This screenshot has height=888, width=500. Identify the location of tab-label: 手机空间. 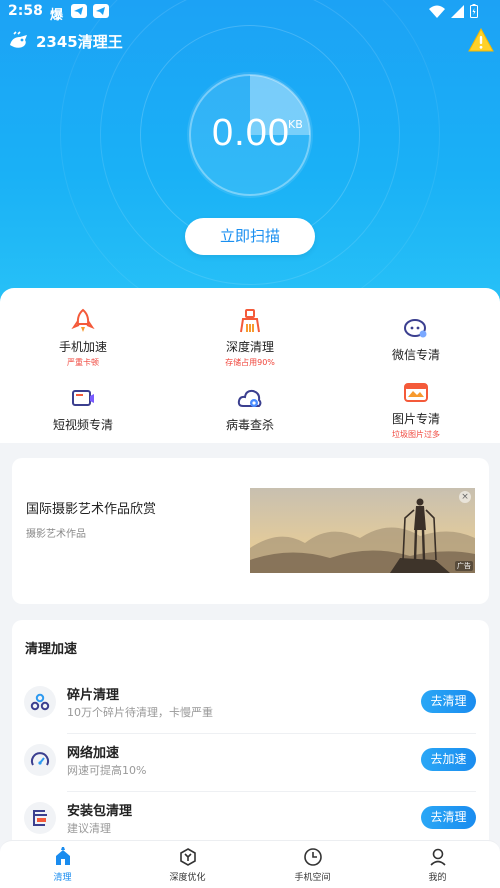
(312, 878).